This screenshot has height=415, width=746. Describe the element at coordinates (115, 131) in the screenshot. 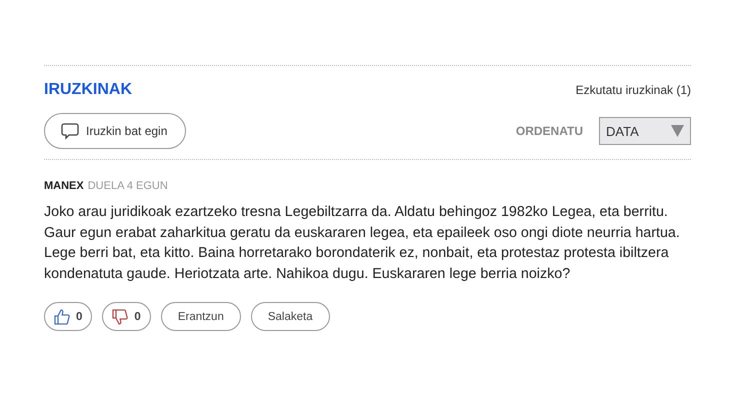

I see `add-comment-button: Iruzkin bat egin` at that location.